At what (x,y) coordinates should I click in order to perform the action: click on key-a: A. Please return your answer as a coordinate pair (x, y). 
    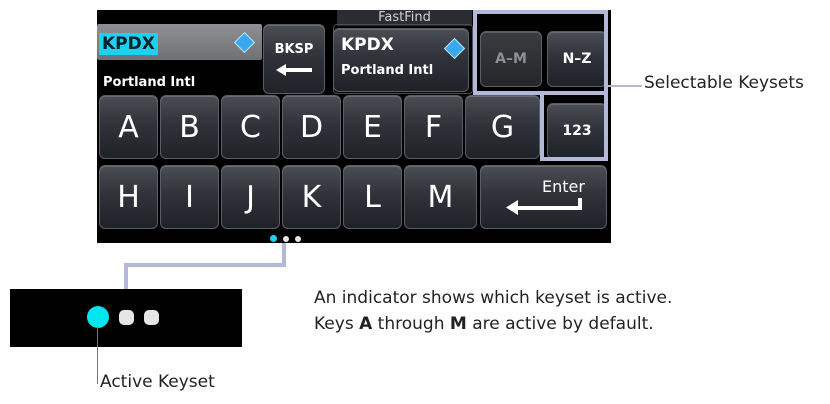
    Looking at the image, I should click on (128, 127).